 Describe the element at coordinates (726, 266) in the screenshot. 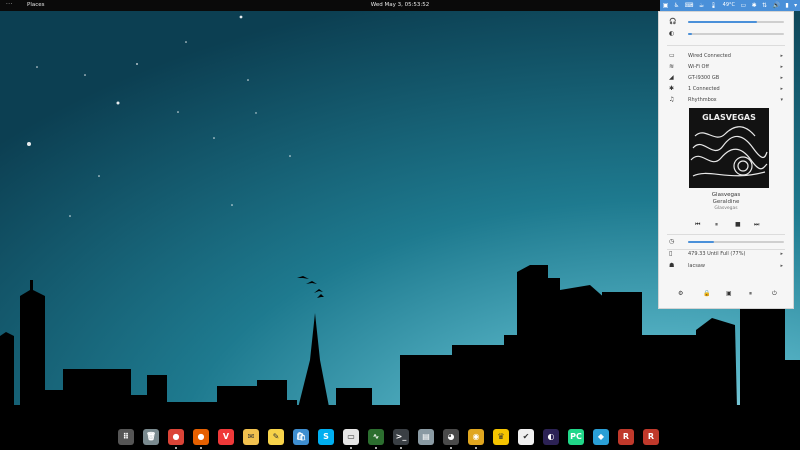

I see `user-row: ☗ lacsaw ▸` at that location.